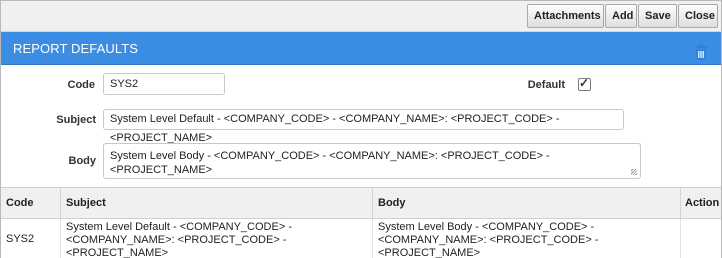  Describe the element at coordinates (217, 203) in the screenshot. I see `column-header-subject: Subject` at that location.